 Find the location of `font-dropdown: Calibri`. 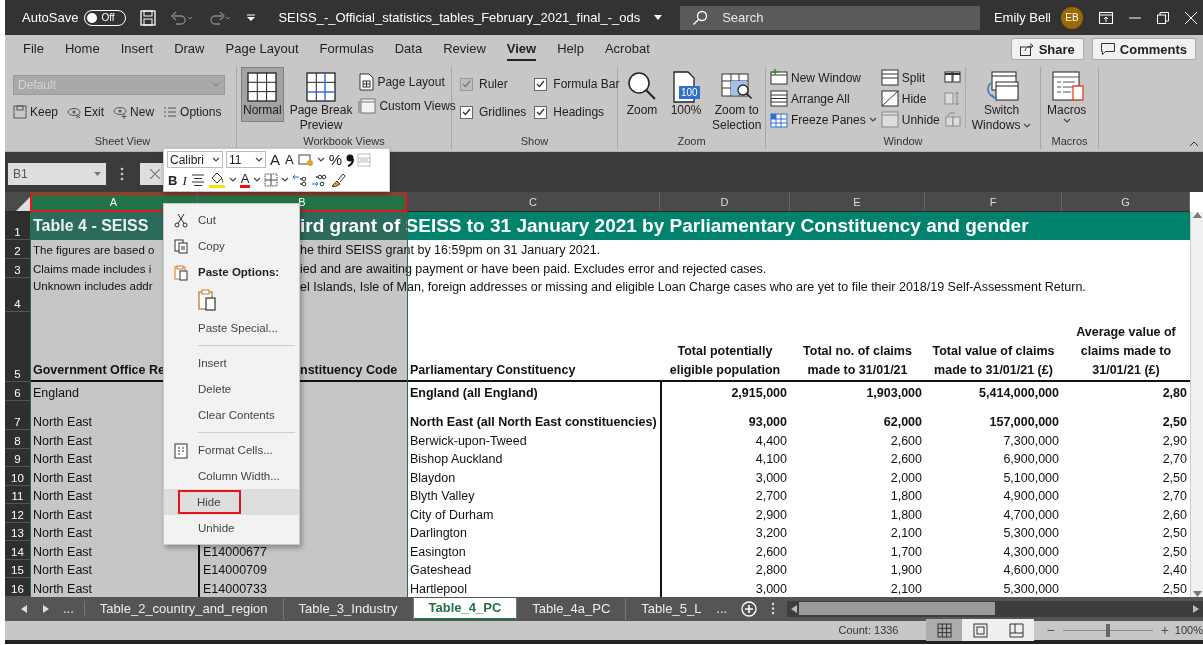

font-dropdown: Calibri is located at coordinates (195, 160).